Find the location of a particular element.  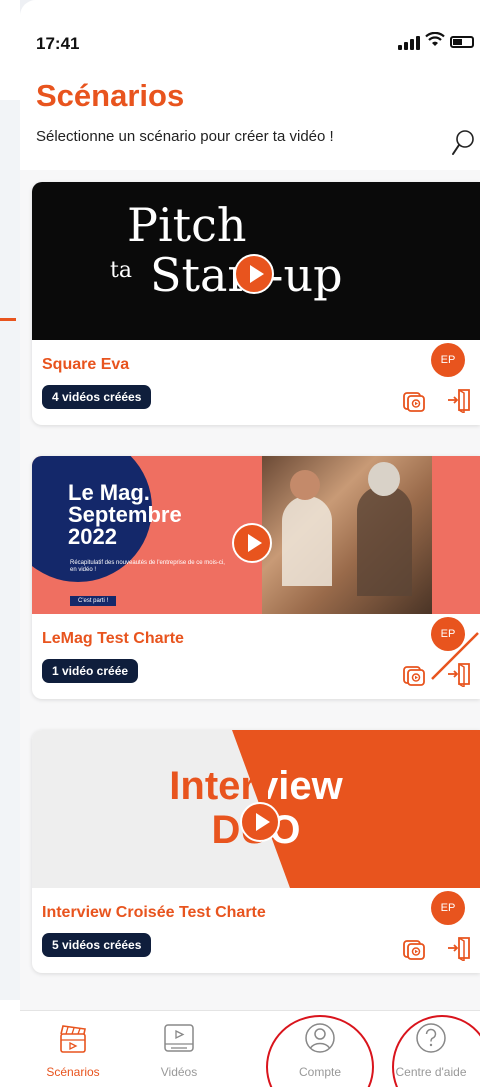

video-count-badge: 5 vidéos créées is located at coordinates (97, 945).